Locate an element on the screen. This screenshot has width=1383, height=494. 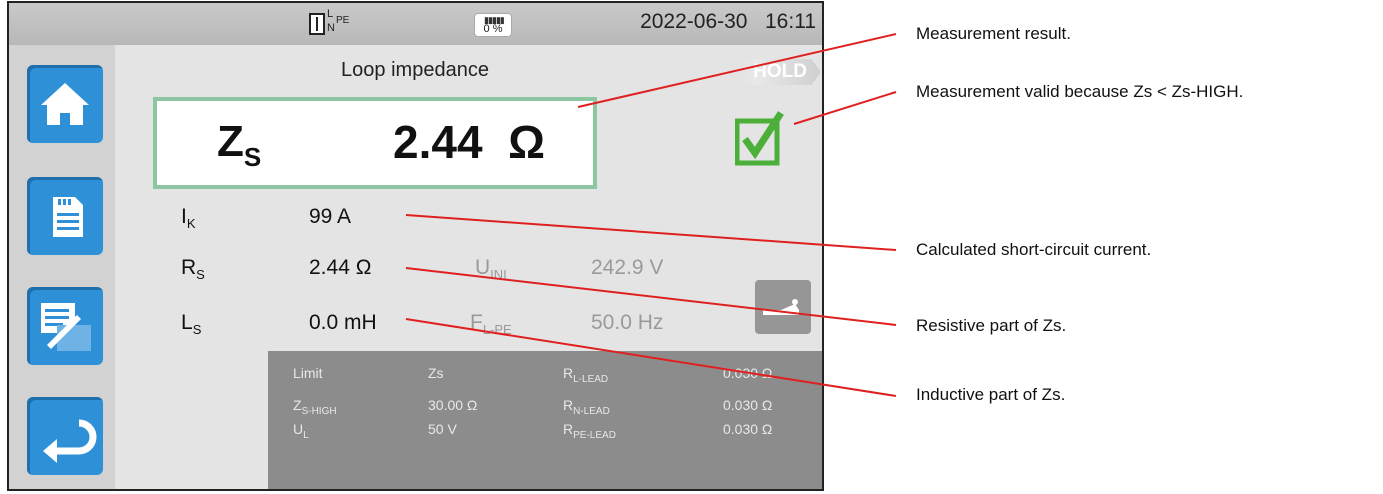
callout-measurement-result: Measurement result. is located at coordinates (993, 33).